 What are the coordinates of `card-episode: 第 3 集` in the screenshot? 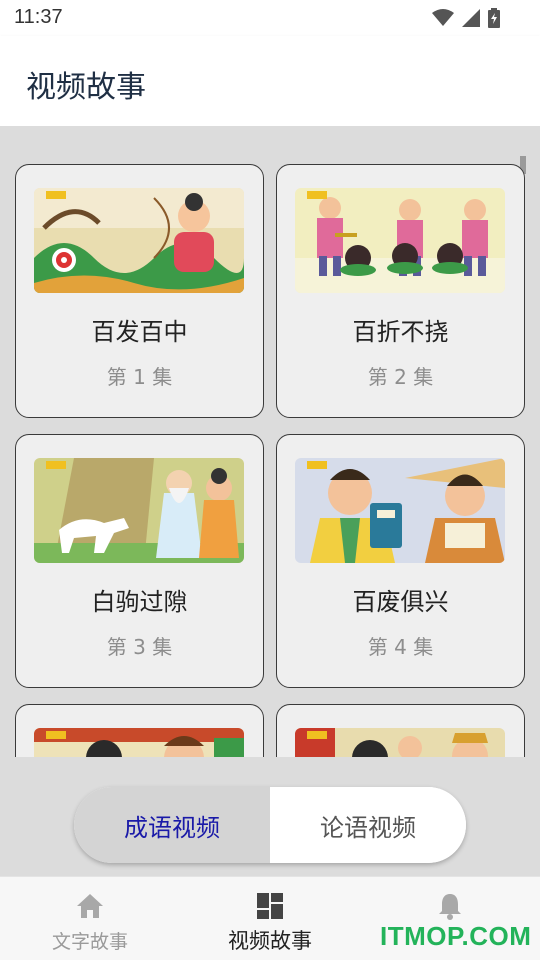 It's located at (139, 647).